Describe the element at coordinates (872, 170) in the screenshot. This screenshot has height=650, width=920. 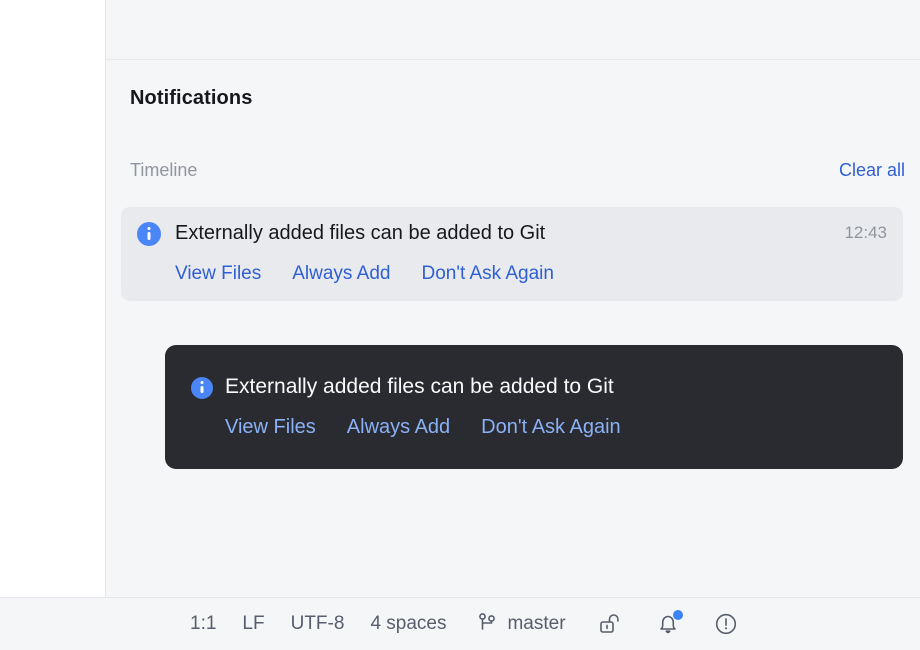
I see `clear-all-link: Clear all` at that location.